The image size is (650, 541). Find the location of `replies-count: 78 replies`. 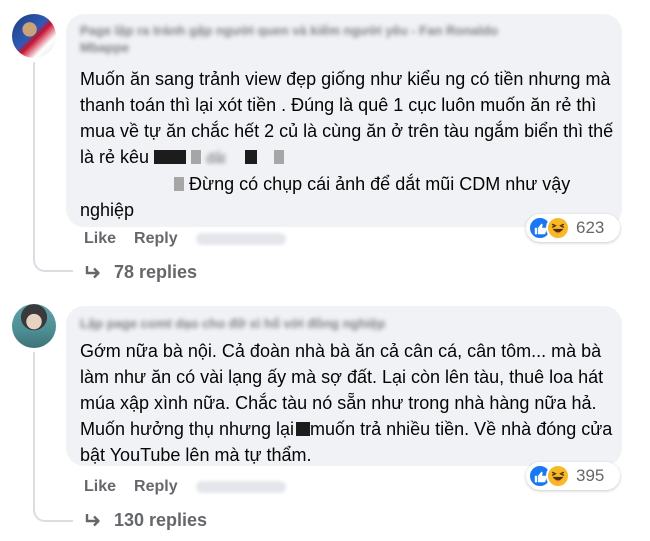

replies-count: 78 replies is located at coordinates (156, 272).